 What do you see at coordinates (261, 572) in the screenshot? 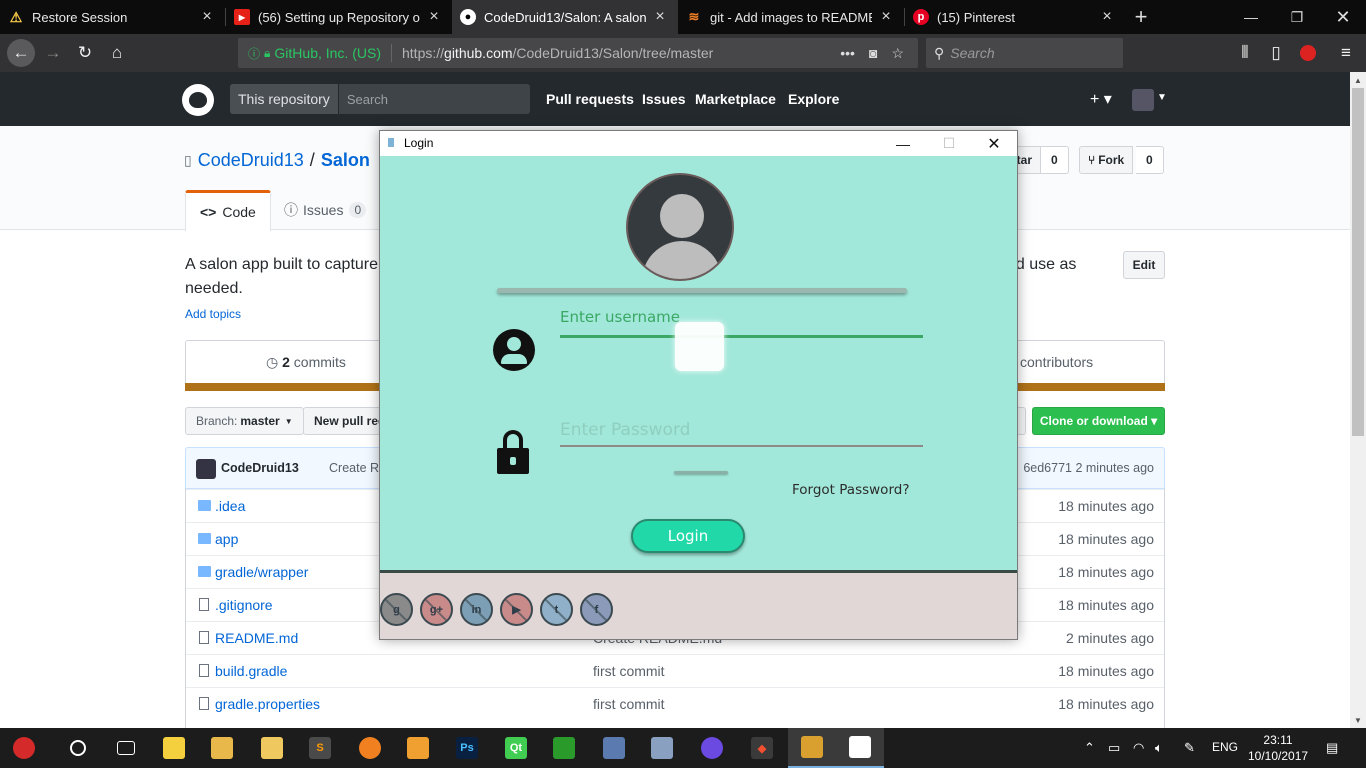
I see `file-name: gradle/wrapper` at bounding box center [261, 572].